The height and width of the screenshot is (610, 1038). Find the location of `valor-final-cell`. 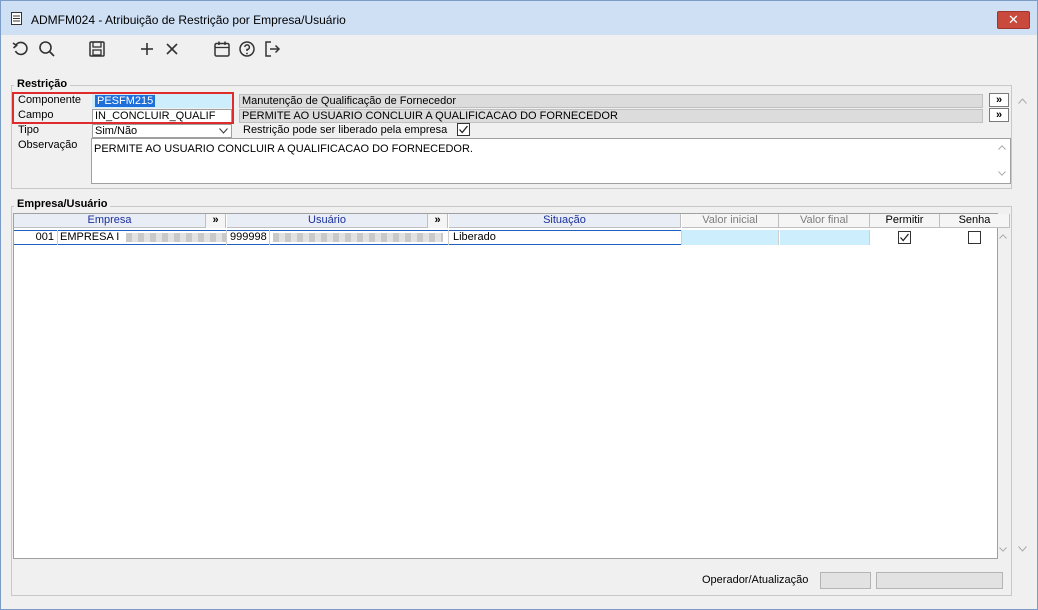

valor-final-cell is located at coordinates (825, 237).